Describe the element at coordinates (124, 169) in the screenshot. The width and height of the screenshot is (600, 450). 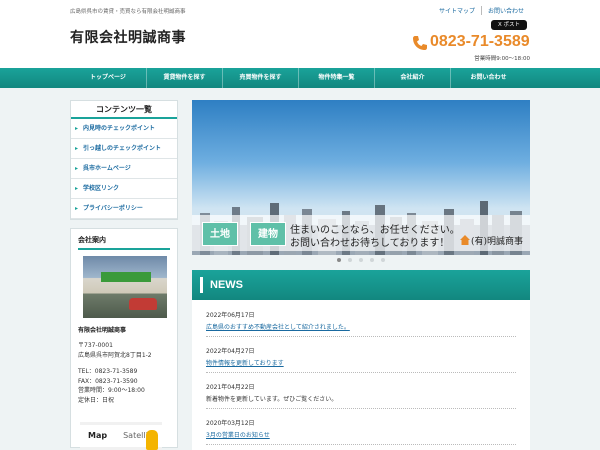
I see `sidebar-item-kure-city-homepage: 呉市ホームページ` at that location.